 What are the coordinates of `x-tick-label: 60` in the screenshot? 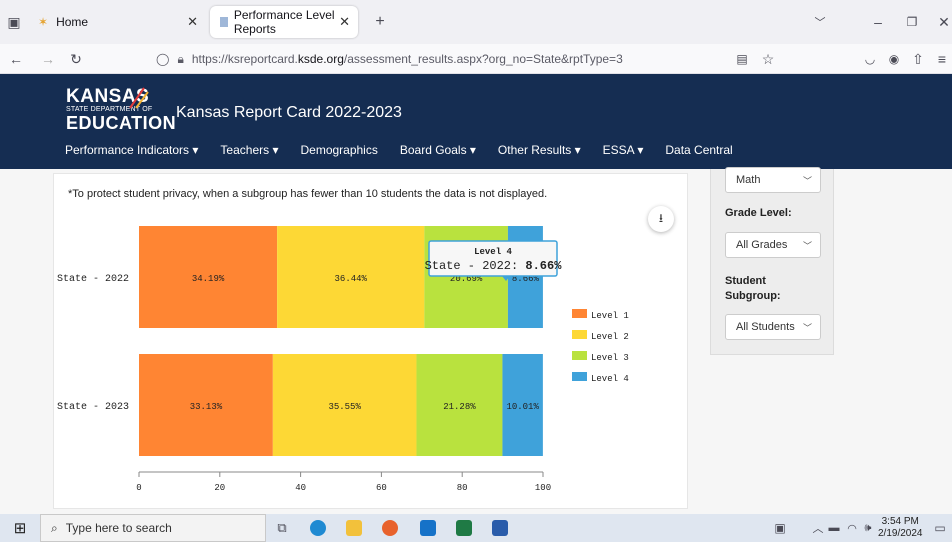 It's located at (381, 488).